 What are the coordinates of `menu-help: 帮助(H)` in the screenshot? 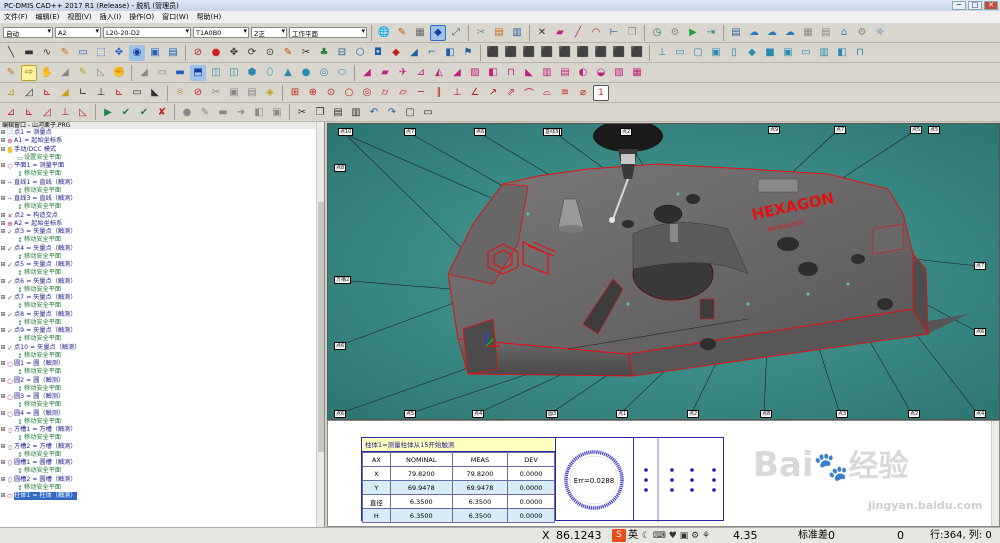 It's located at (209, 17).